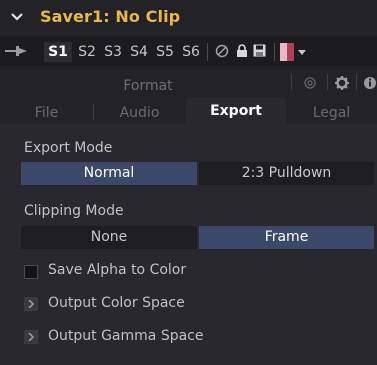 The image size is (377, 365). What do you see at coordinates (125, 336) in the screenshot?
I see `output-gamma-space-label: Output Gamma Space` at bounding box center [125, 336].